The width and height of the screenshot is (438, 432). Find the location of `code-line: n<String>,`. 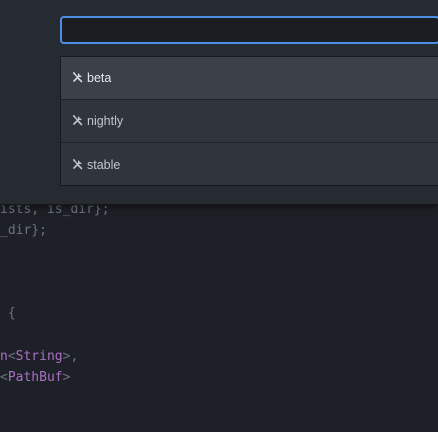

code-line: n<String>, is located at coordinates (39, 357).